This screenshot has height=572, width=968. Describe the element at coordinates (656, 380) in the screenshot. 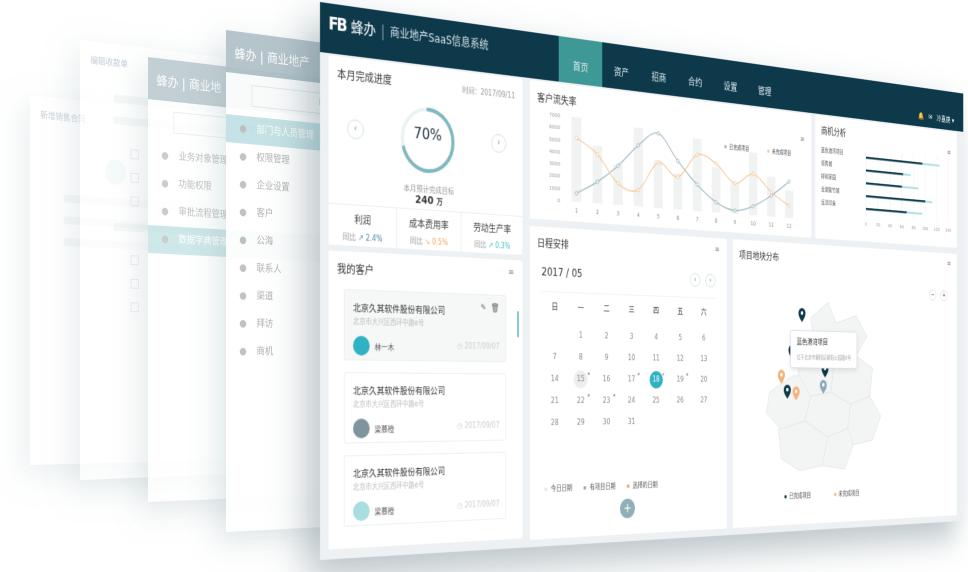

I see `calendar-day: 18` at that location.